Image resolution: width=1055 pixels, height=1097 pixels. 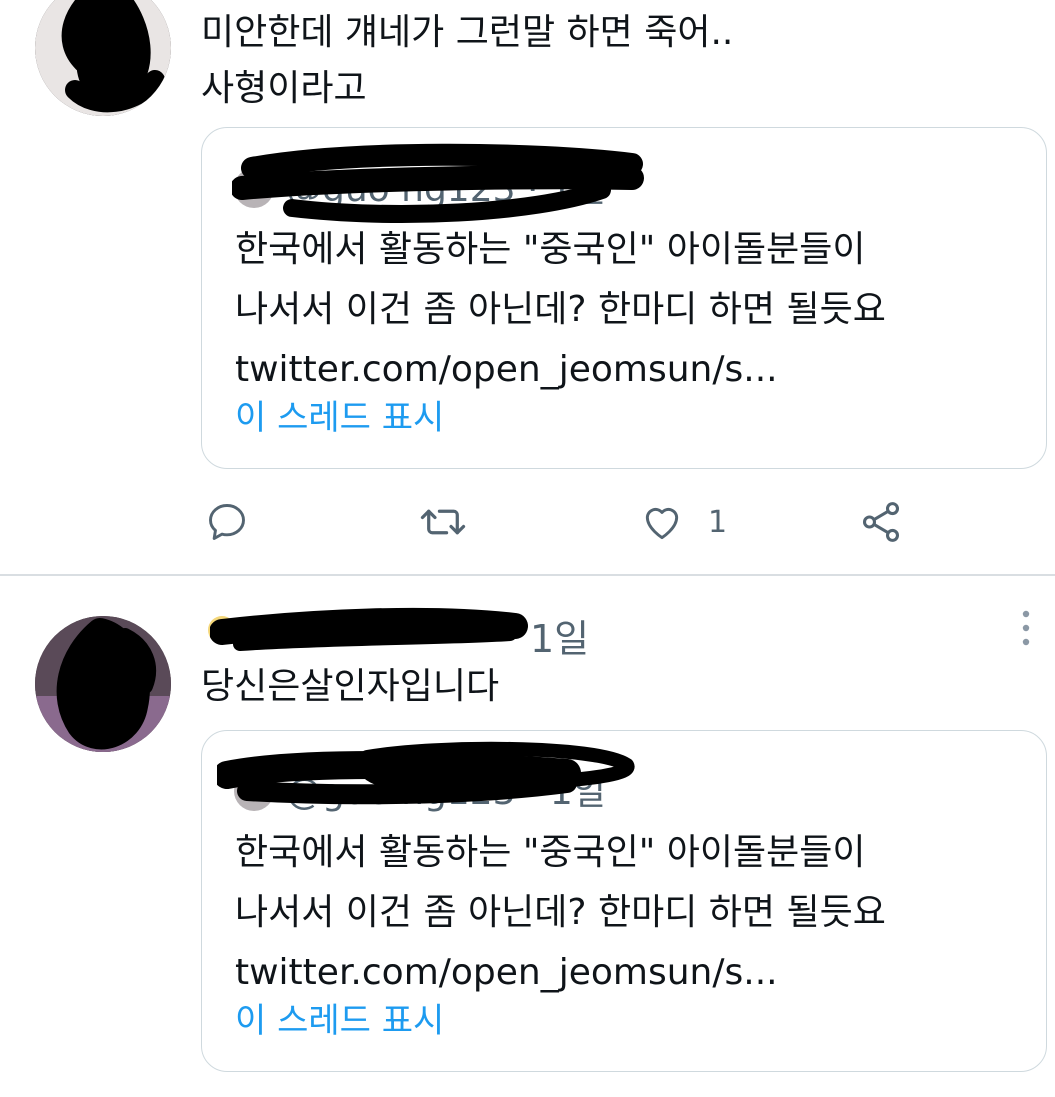 I want to click on share-icon, so click(x=881, y=522).